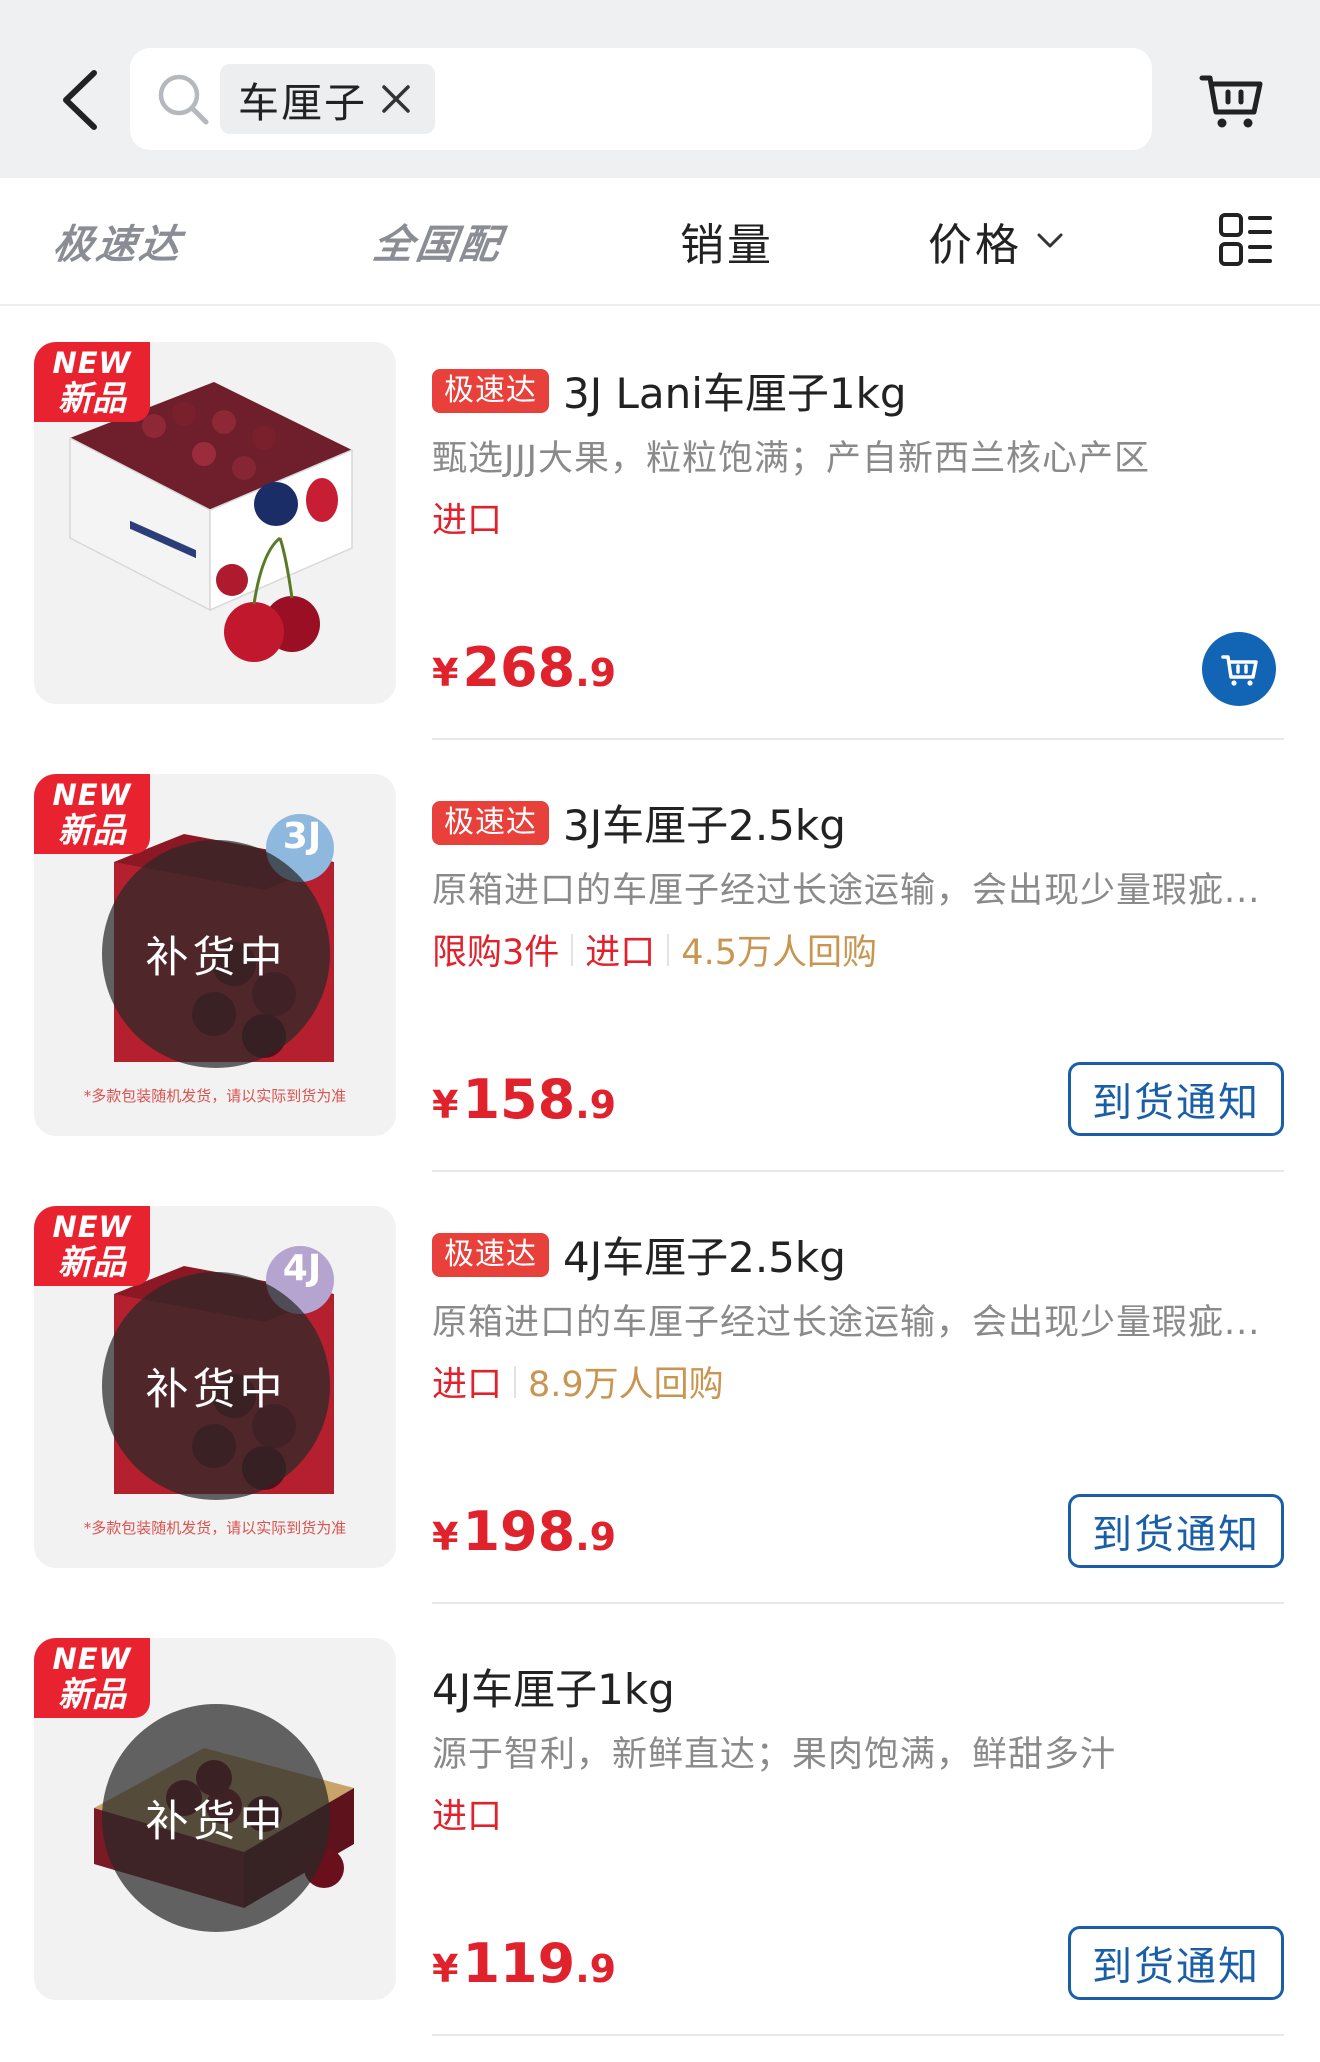 The image size is (1320, 2062). I want to click on product-price: ¥ 198 .9, so click(524, 1531).